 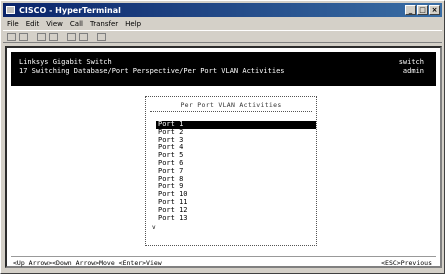 I want to click on menu-bar: File Edit View Call Transfer Help, so click(x=222, y=23).